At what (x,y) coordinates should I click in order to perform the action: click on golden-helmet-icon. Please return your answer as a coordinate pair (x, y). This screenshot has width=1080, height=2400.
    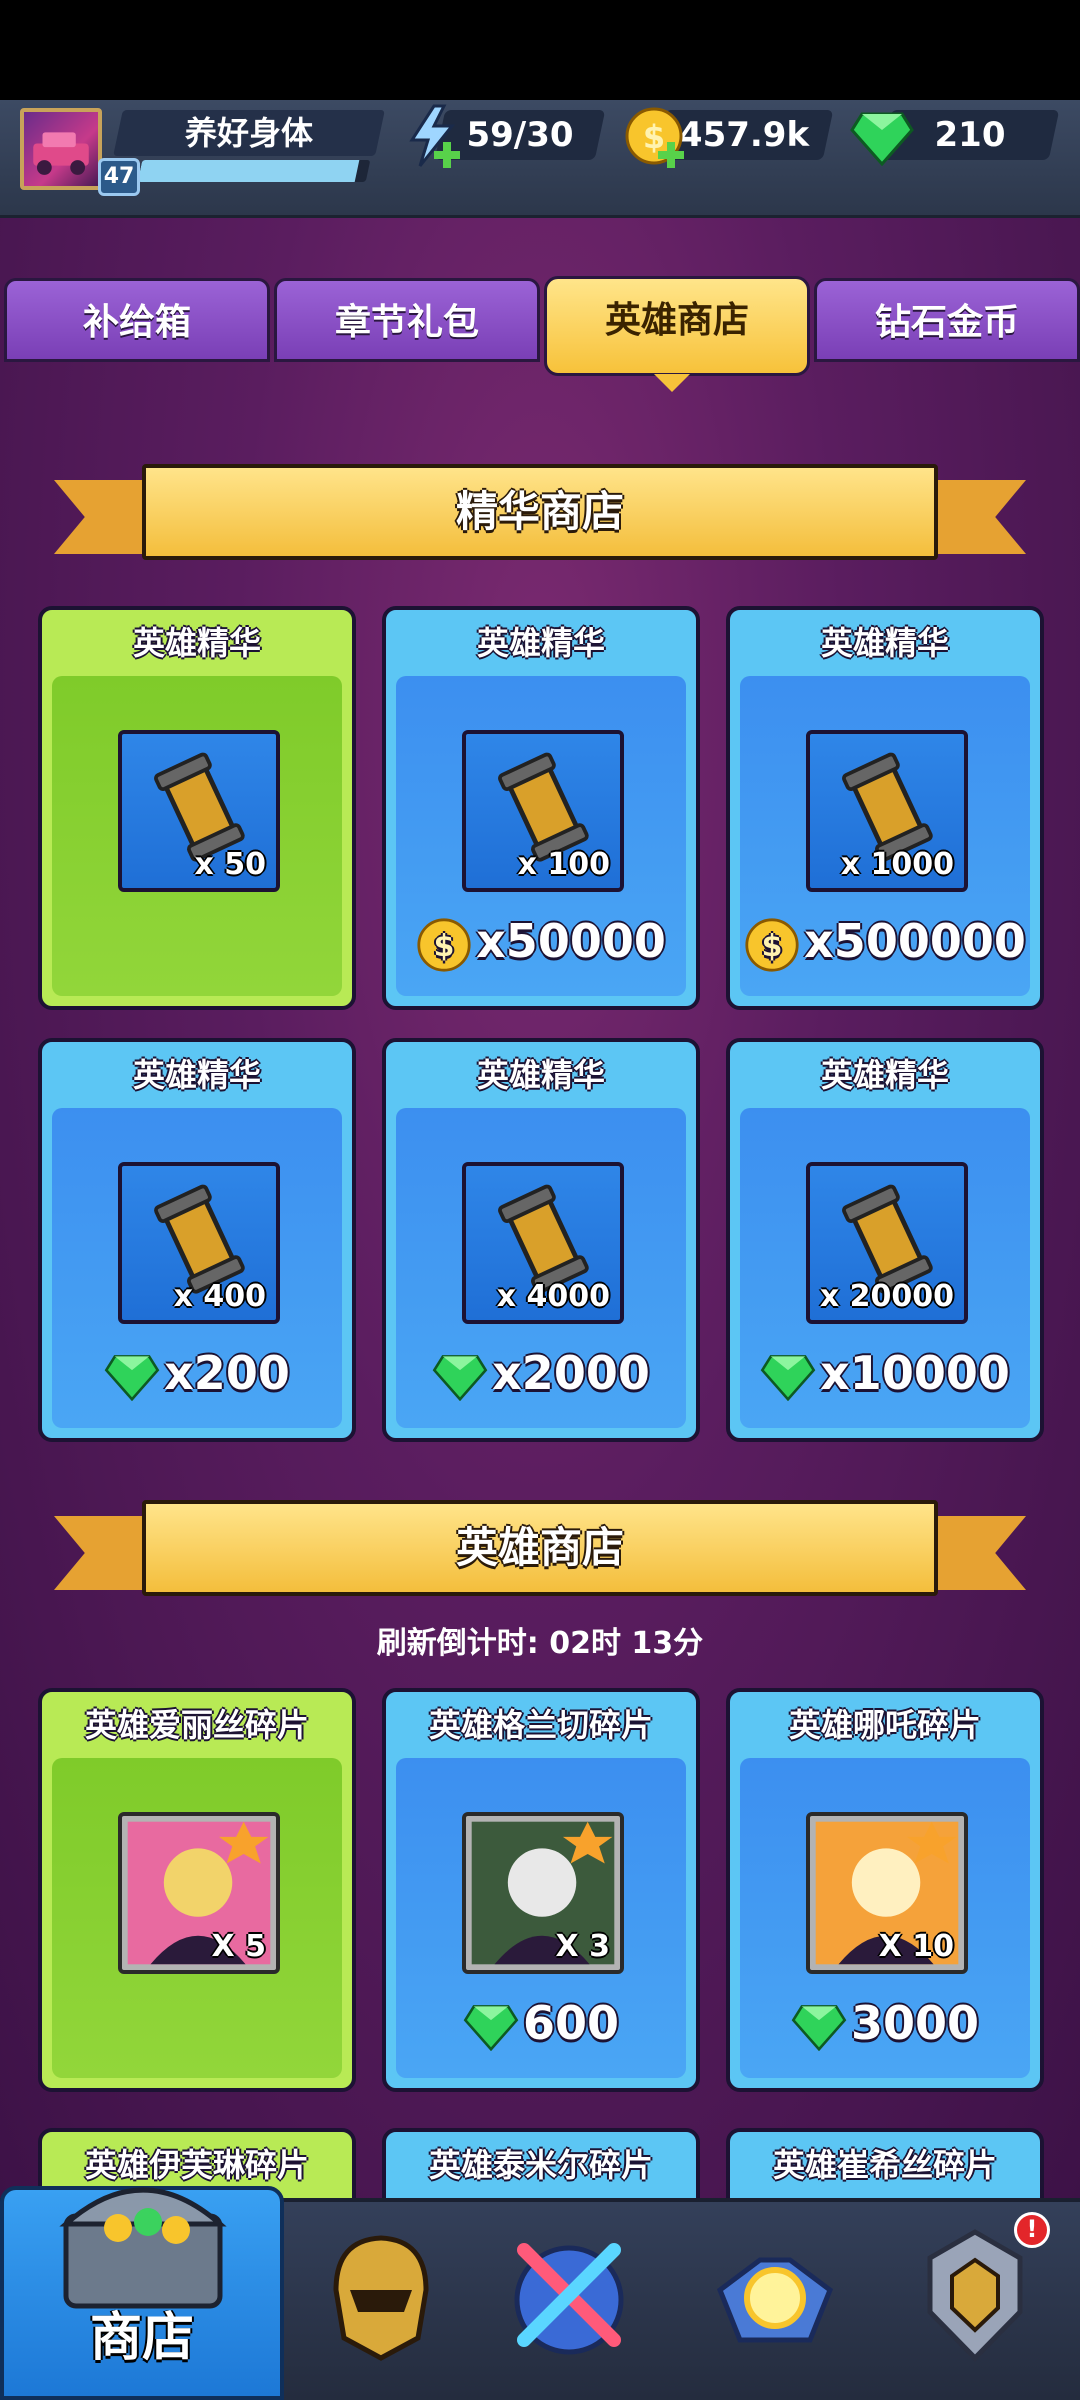
    Looking at the image, I should click on (381, 2298).